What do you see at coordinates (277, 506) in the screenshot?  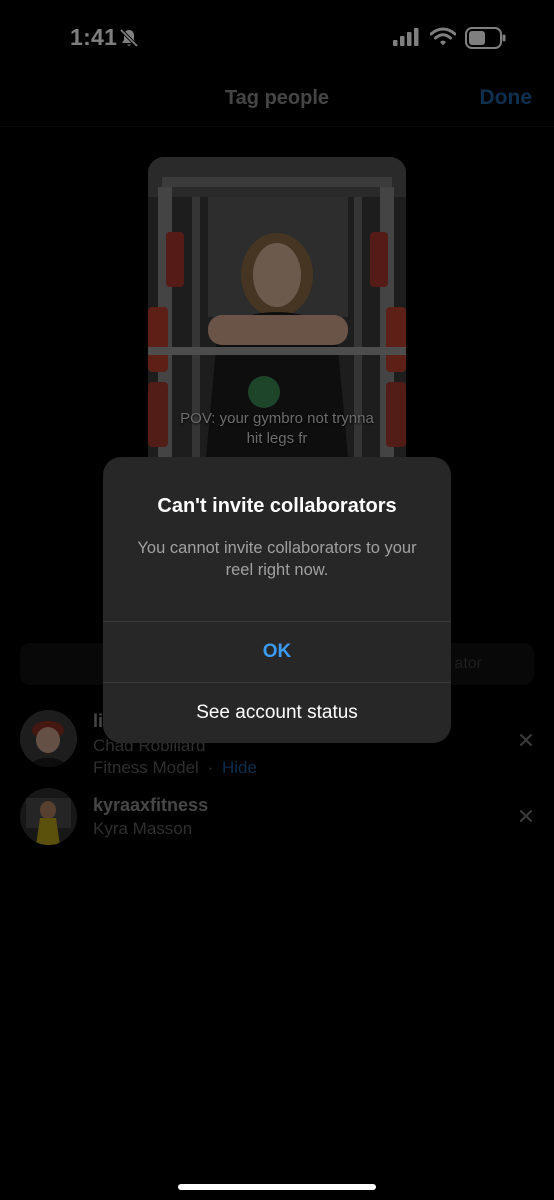 I see `alert-title: Can't invite collaborators` at bounding box center [277, 506].